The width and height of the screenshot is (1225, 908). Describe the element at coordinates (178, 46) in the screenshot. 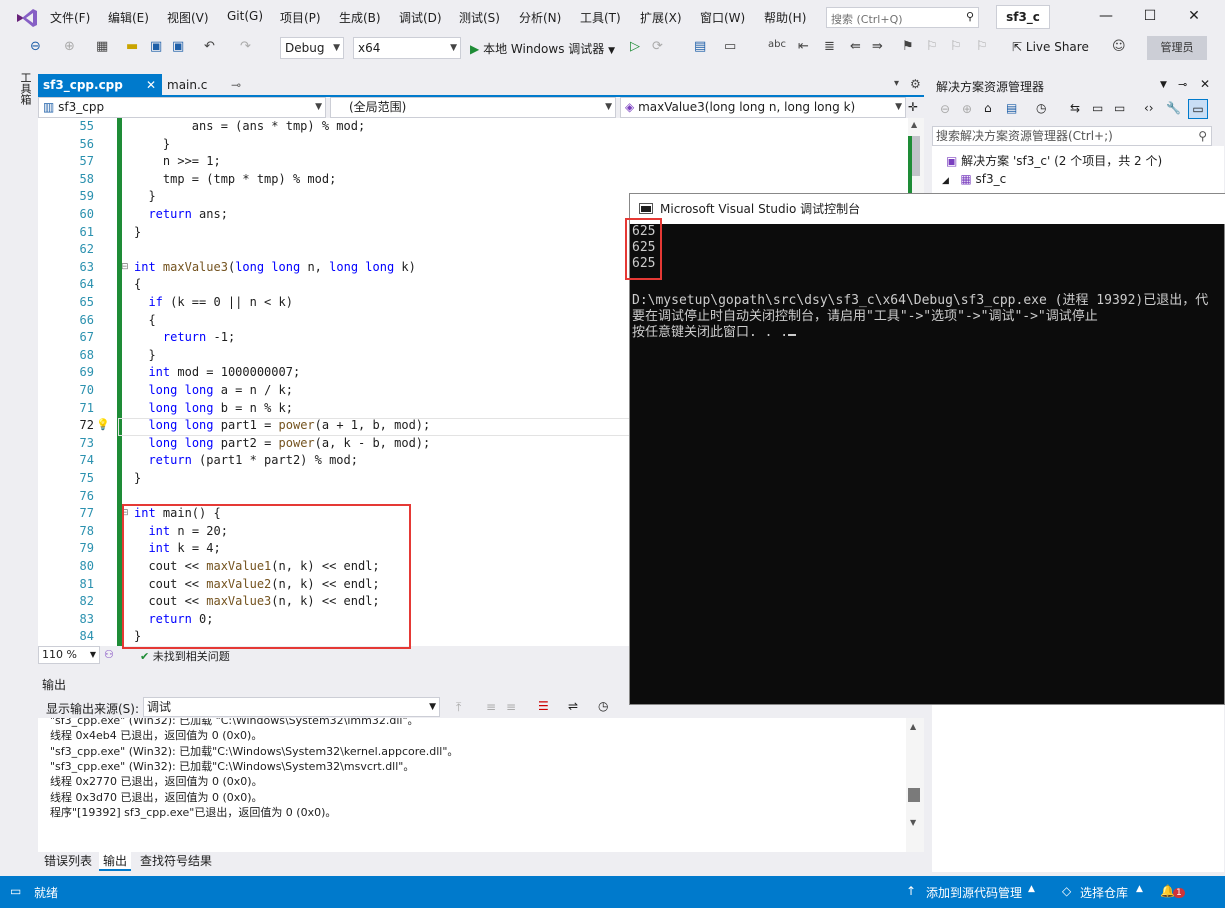

I see `save-all-icon: ▣` at that location.